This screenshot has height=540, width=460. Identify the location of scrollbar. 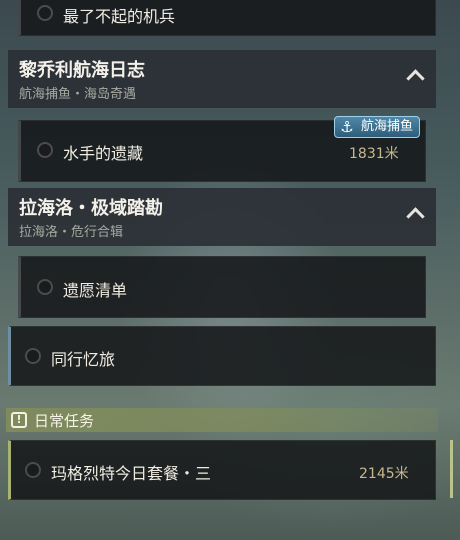
(451, 469).